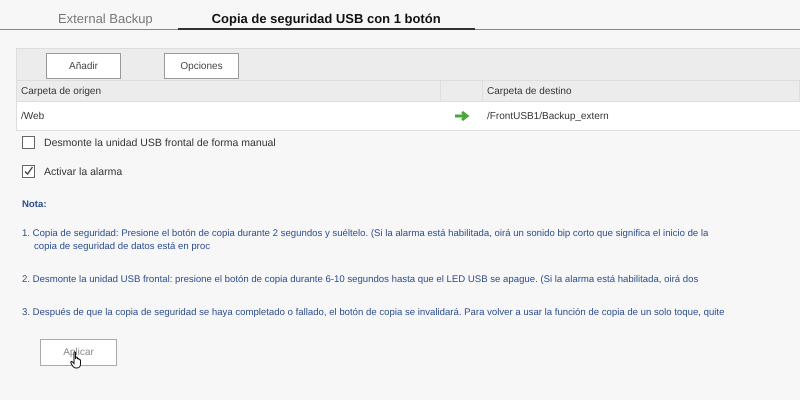  What do you see at coordinates (326, 15) in the screenshot?
I see `tab: Copia de seguridad USB con 1 botón` at bounding box center [326, 15].